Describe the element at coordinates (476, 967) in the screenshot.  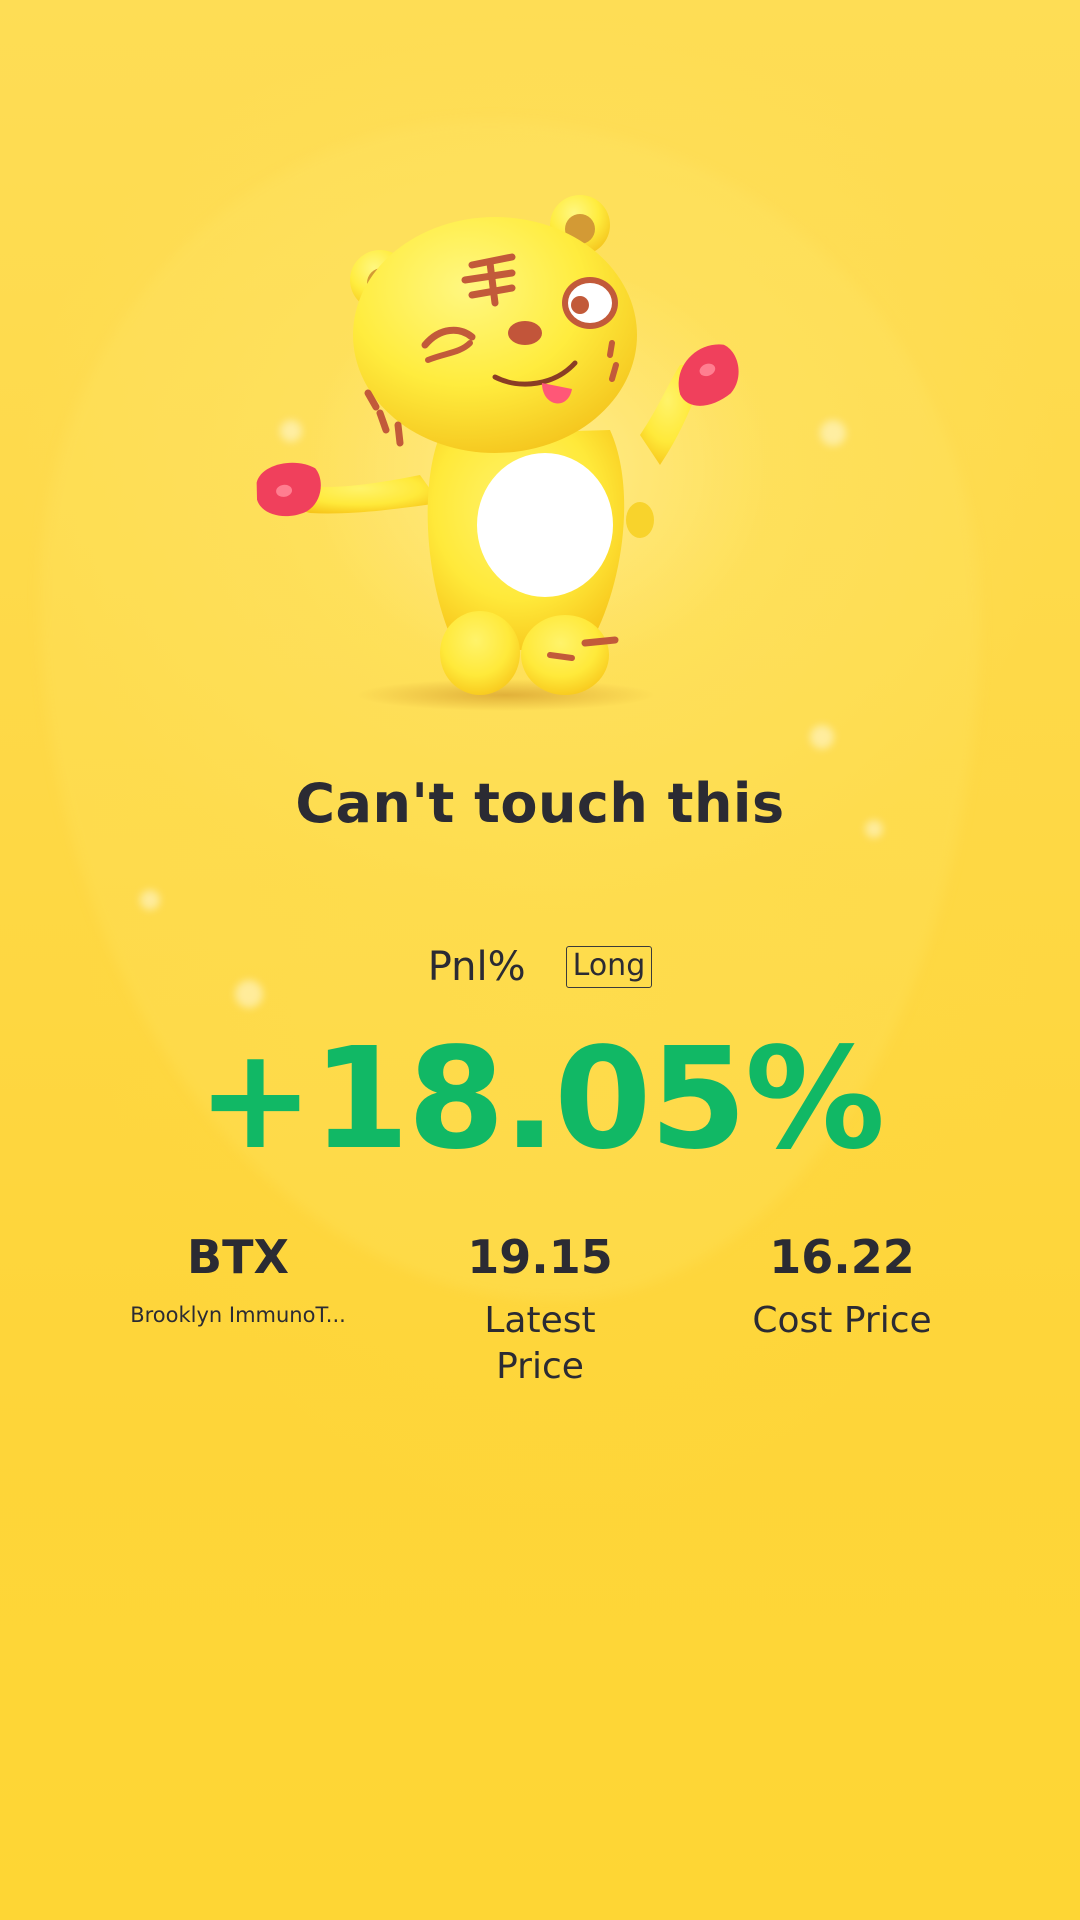
I see `pnl-label: Pnl%` at that location.